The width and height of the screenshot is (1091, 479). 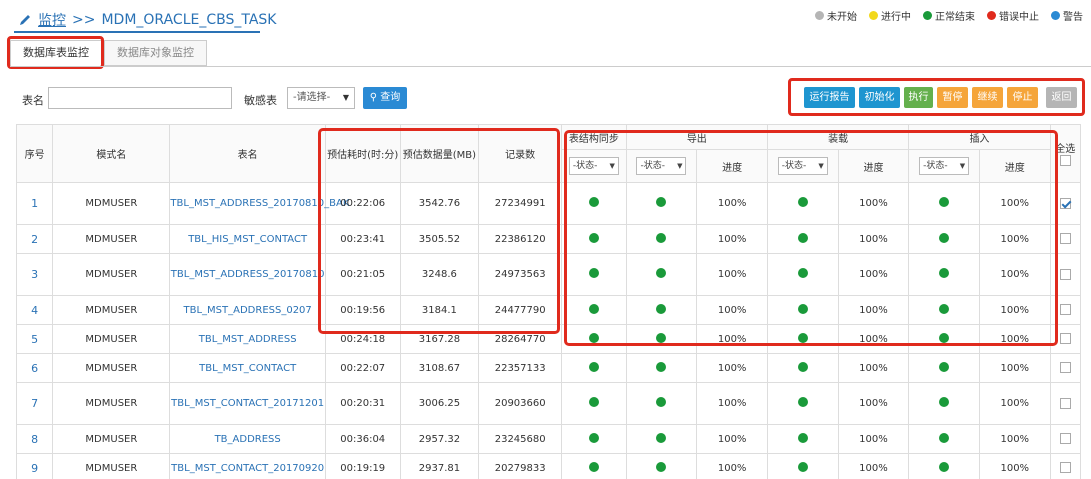 What do you see at coordinates (247, 310) in the screenshot?
I see `row-table-name-link: TBL_MST_ADDRESS_0207` at bounding box center [247, 310].